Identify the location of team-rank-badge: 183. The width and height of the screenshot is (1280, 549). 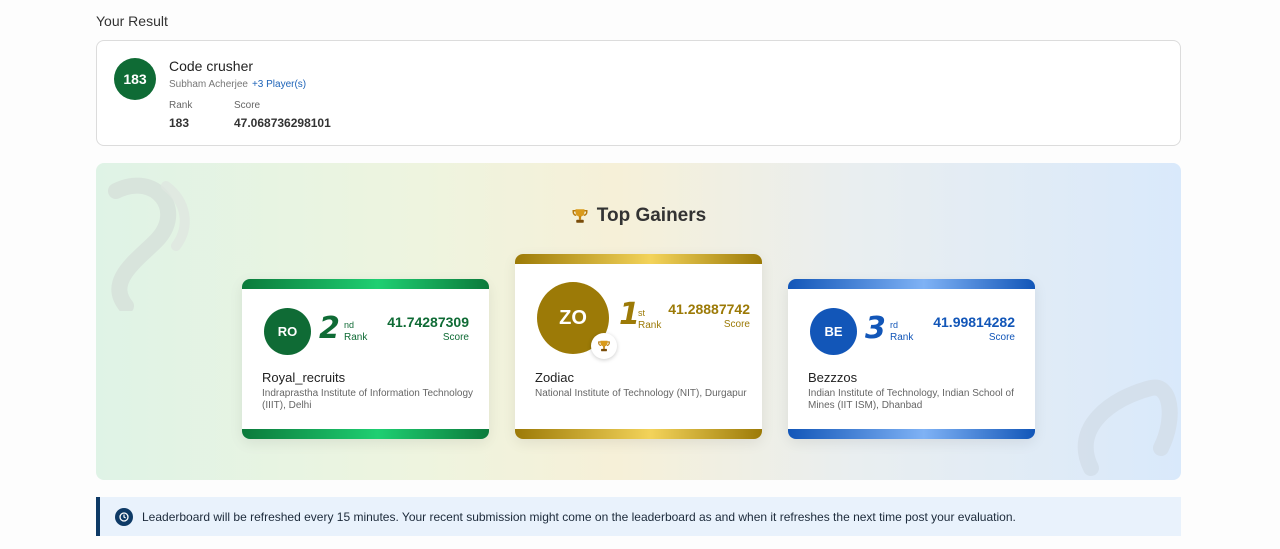
(135, 79).